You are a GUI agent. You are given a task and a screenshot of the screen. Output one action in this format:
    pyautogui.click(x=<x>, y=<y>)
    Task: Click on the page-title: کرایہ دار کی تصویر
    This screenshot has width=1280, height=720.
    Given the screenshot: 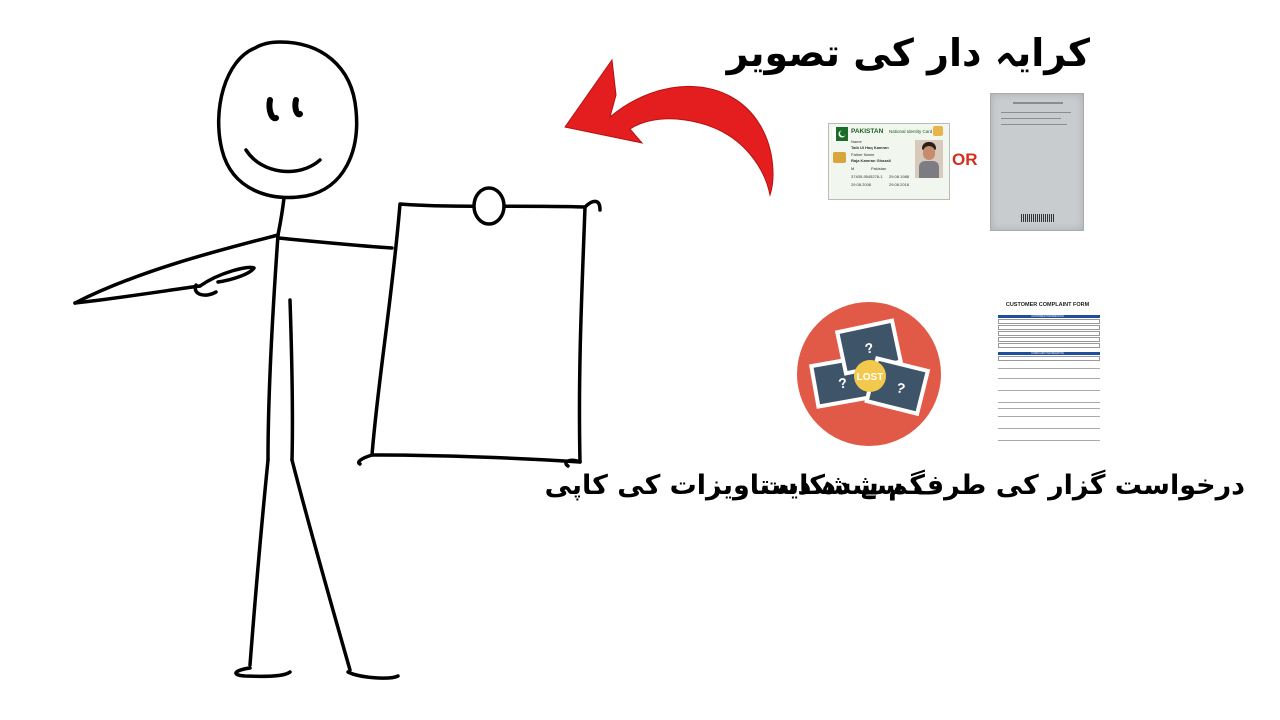 What is the action you would take?
    pyautogui.click(x=908, y=53)
    